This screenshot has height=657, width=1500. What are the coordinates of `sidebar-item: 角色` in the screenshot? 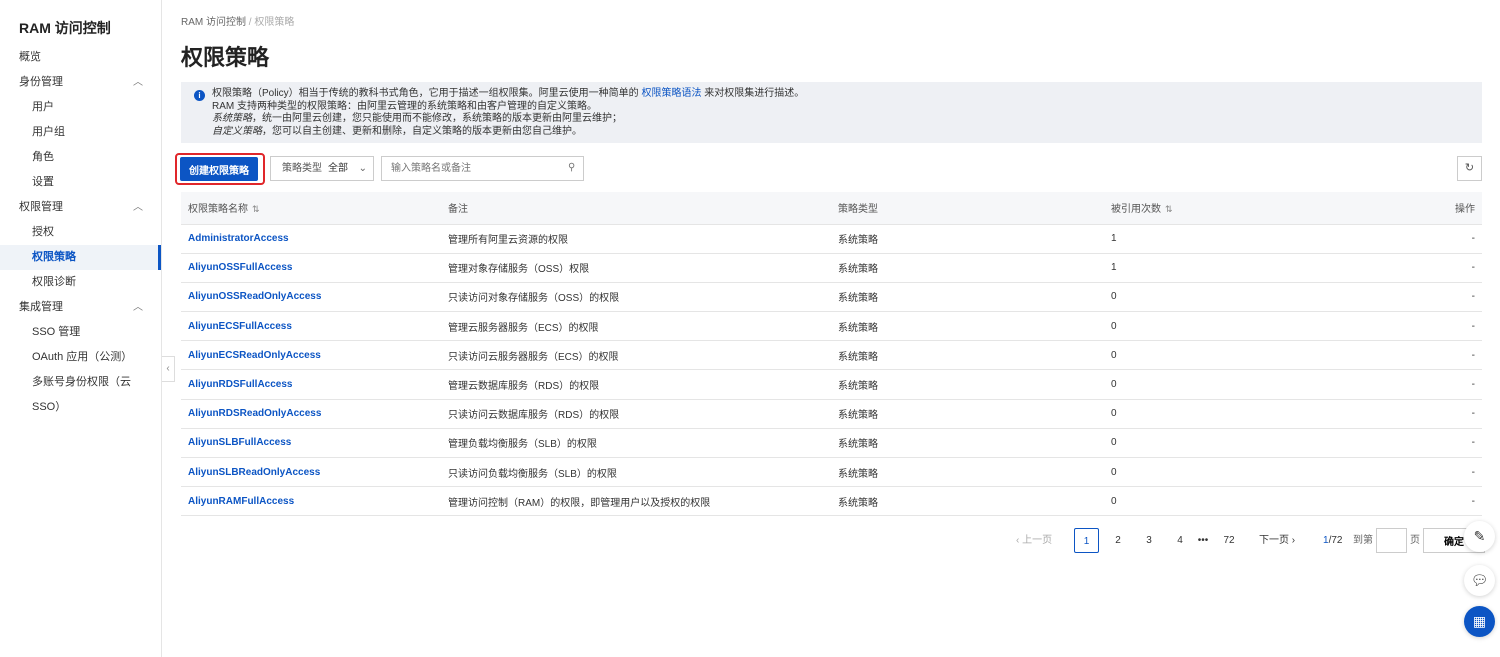 It's located at (80, 157).